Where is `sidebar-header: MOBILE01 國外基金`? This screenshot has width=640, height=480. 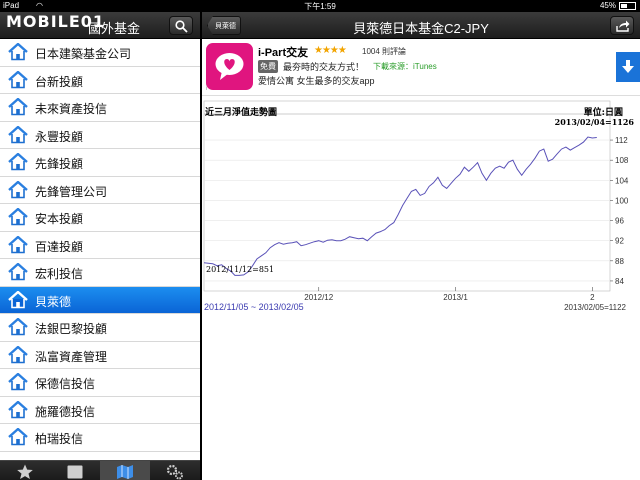
sidebar-header: MOBILE01 國外基金 is located at coordinates (100, 25).